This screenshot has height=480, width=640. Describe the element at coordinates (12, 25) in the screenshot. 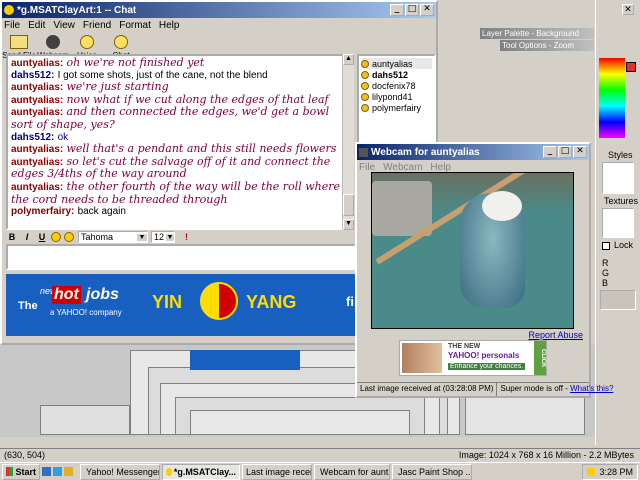

I see `menu-file: File` at that location.